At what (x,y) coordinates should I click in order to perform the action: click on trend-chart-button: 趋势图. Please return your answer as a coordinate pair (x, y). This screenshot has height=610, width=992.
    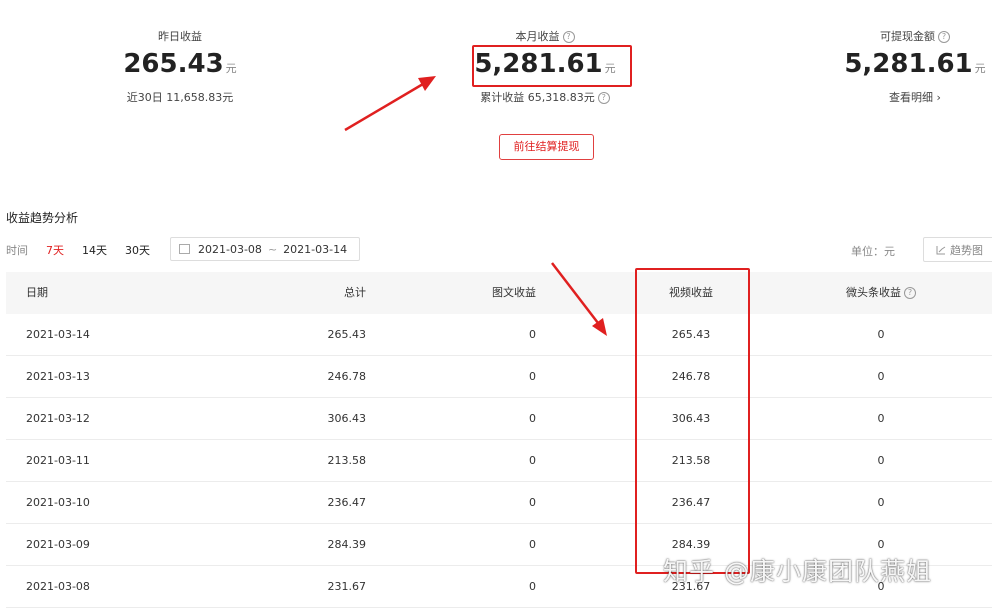
    Looking at the image, I should click on (957, 249).